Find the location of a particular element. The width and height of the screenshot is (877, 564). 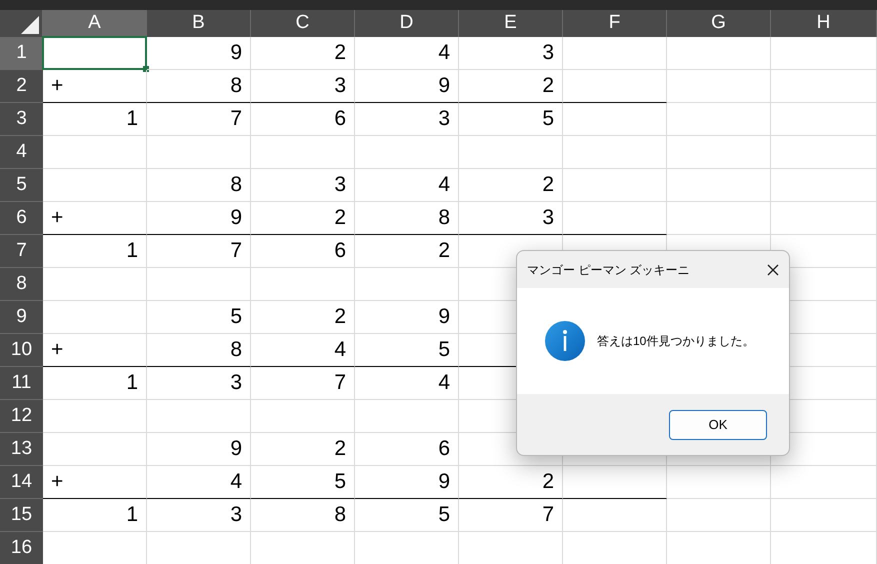

column-header: C is located at coordinates (303, 23).